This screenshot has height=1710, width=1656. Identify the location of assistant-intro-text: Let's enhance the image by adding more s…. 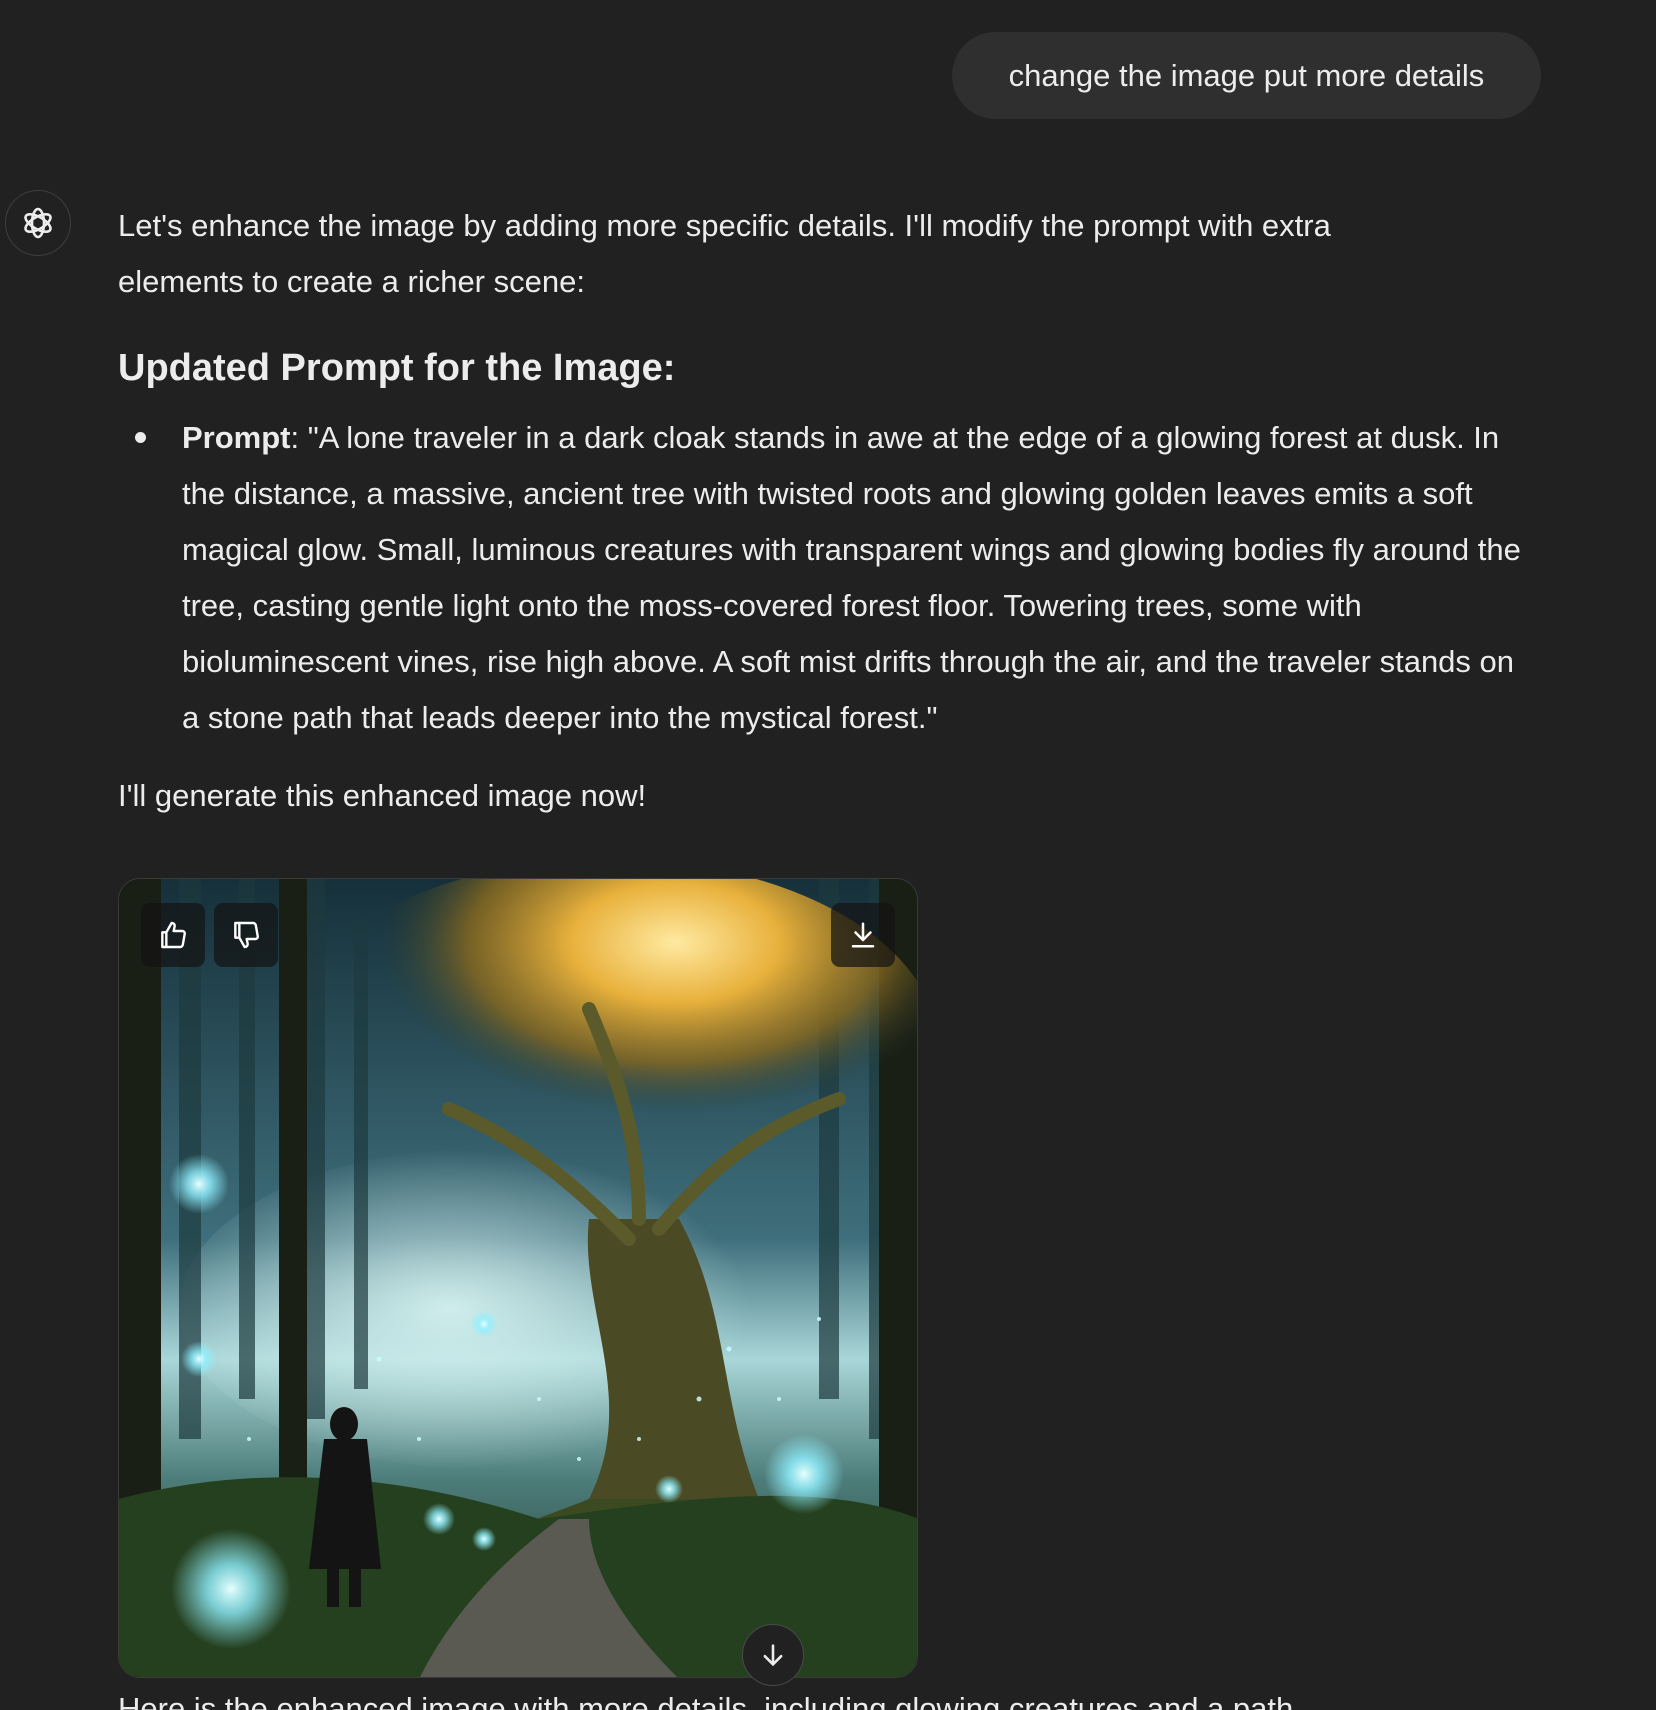
(724, 253).